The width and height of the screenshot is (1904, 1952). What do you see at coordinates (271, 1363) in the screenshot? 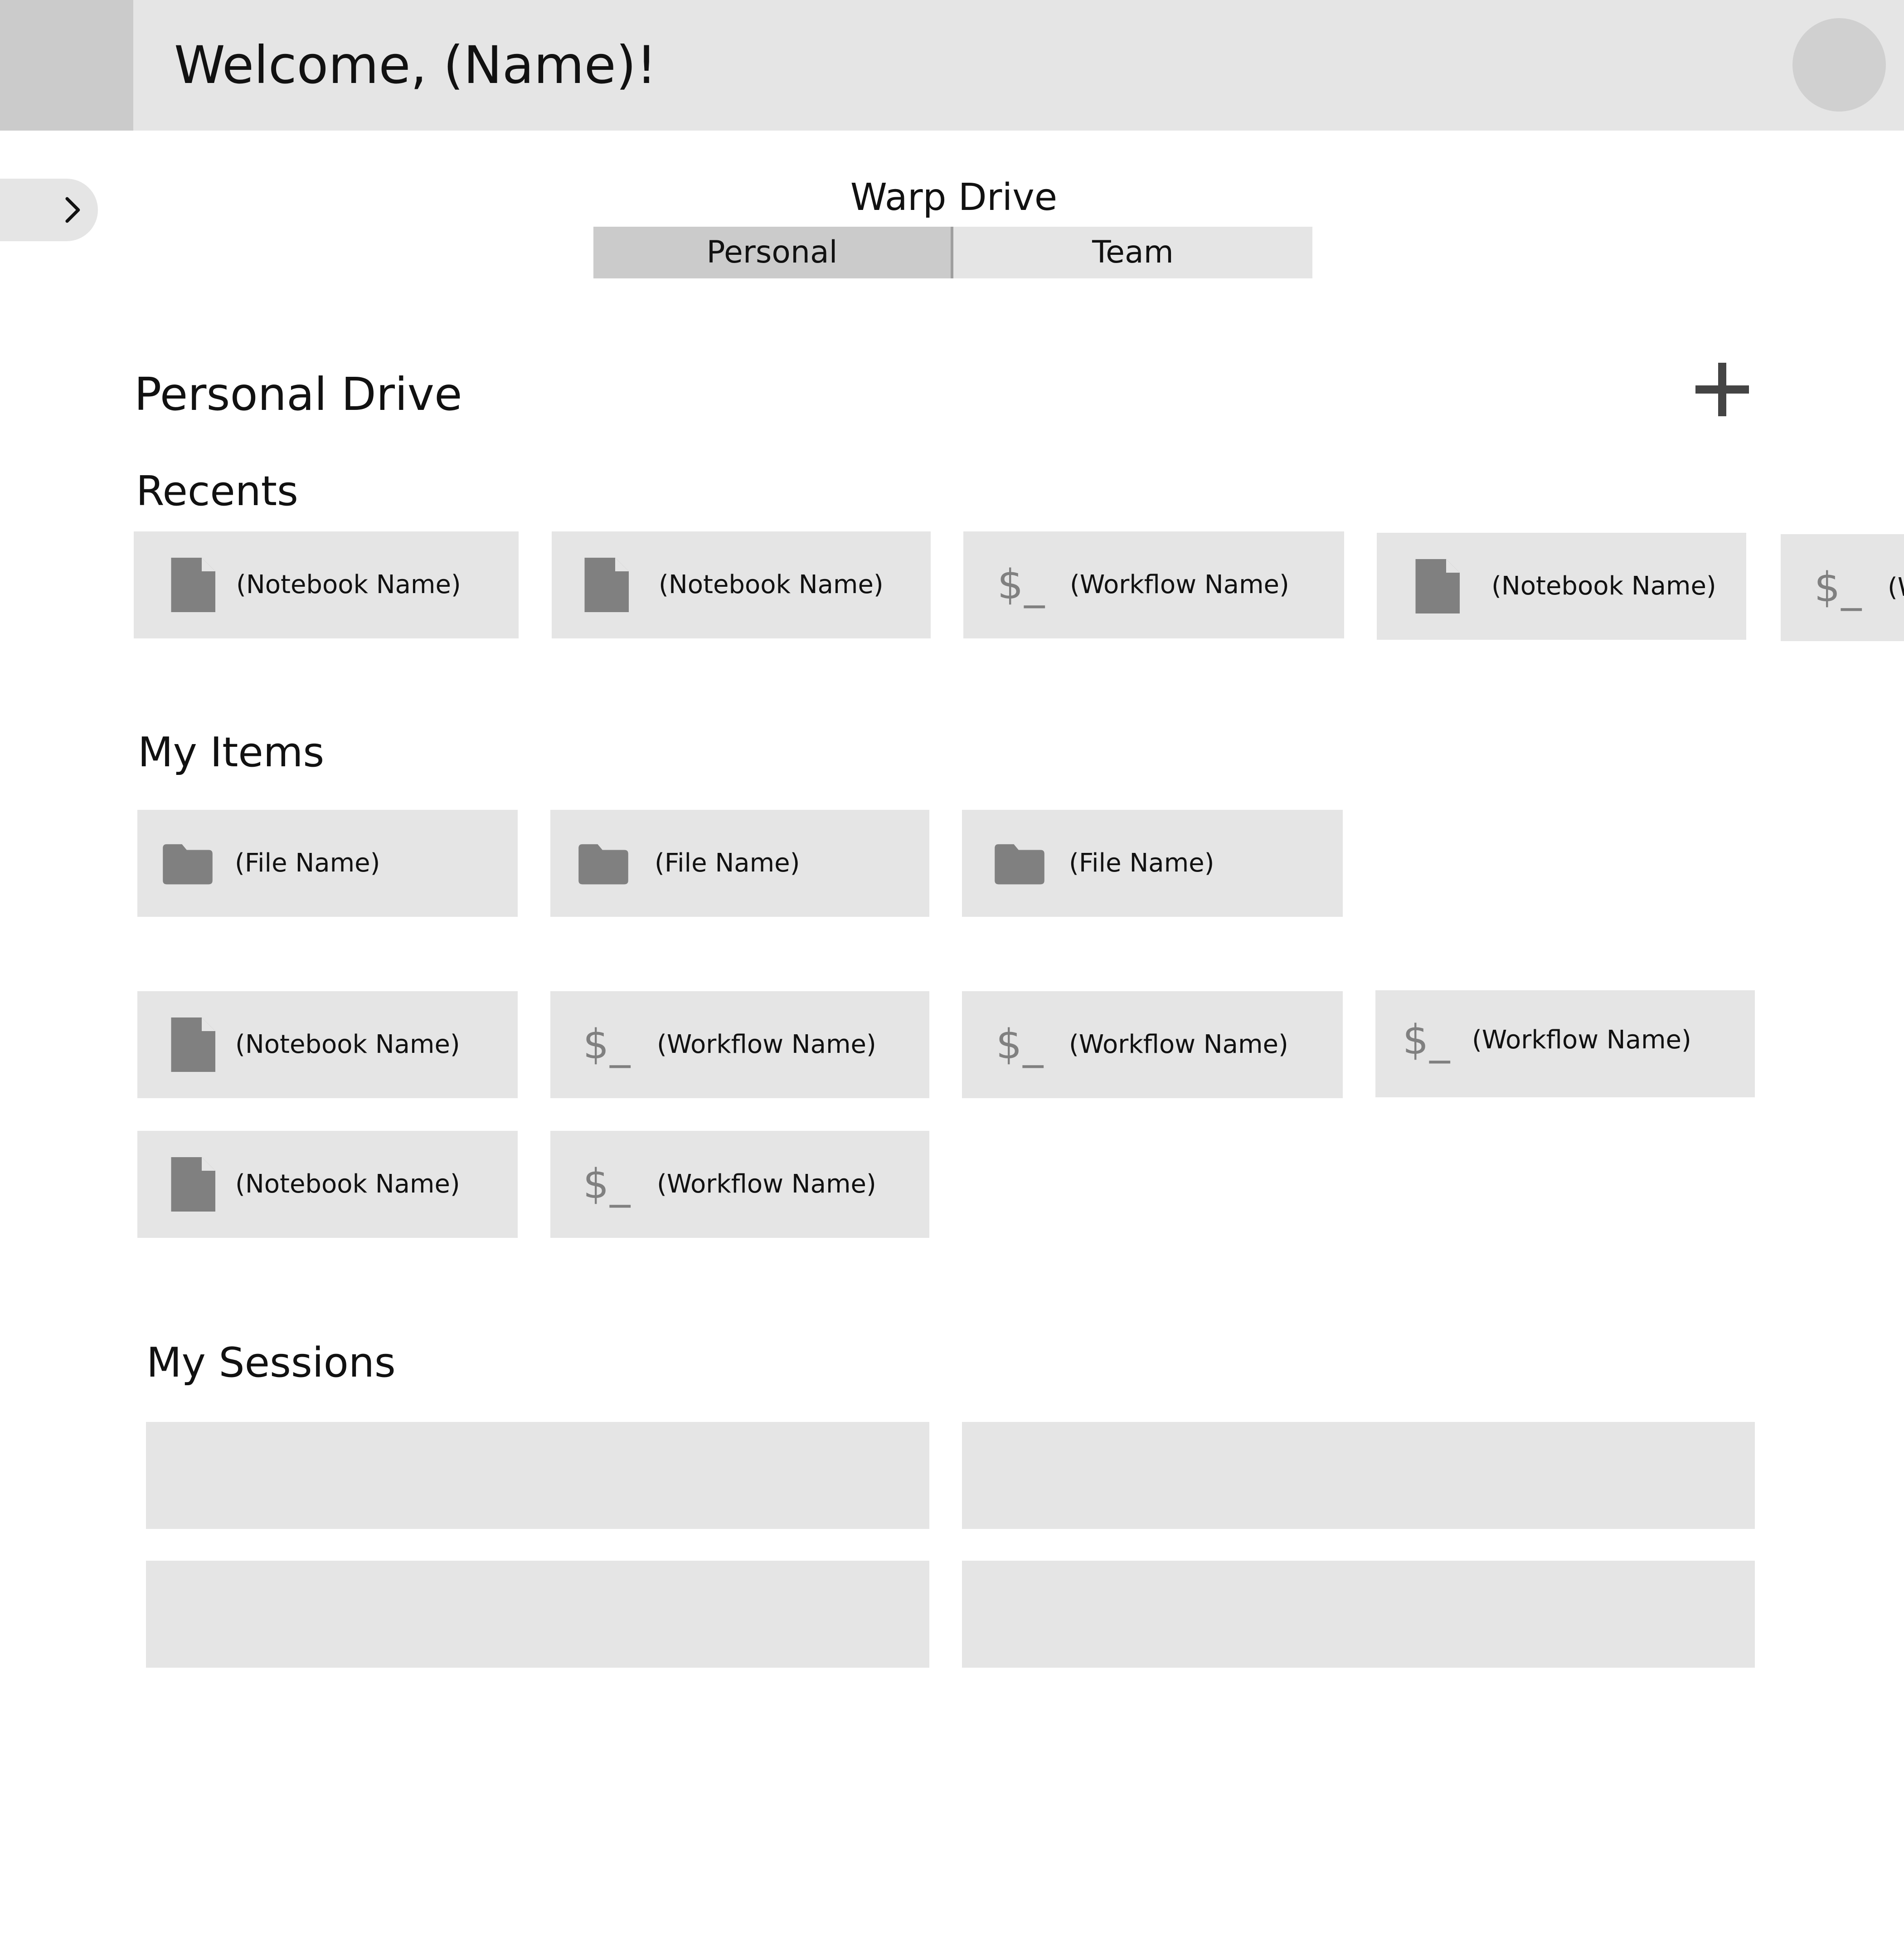
I see `my-sessions-title: My Sessions` at bounding box center [271, 1363].